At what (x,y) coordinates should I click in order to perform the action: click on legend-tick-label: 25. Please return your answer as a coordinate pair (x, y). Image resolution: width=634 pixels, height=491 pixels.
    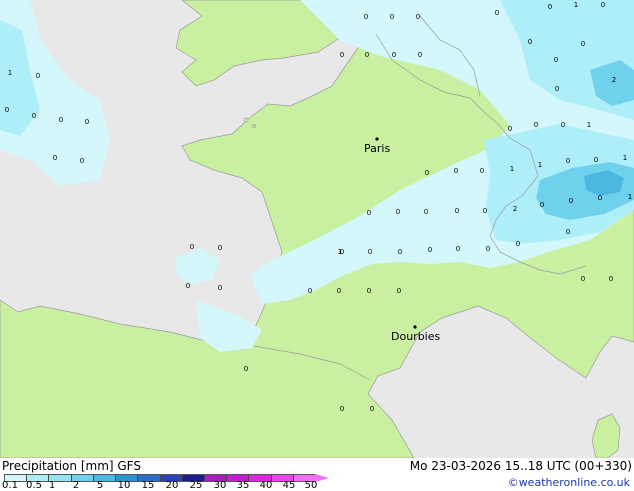
    Looking at the image, I should click on (196, 485).